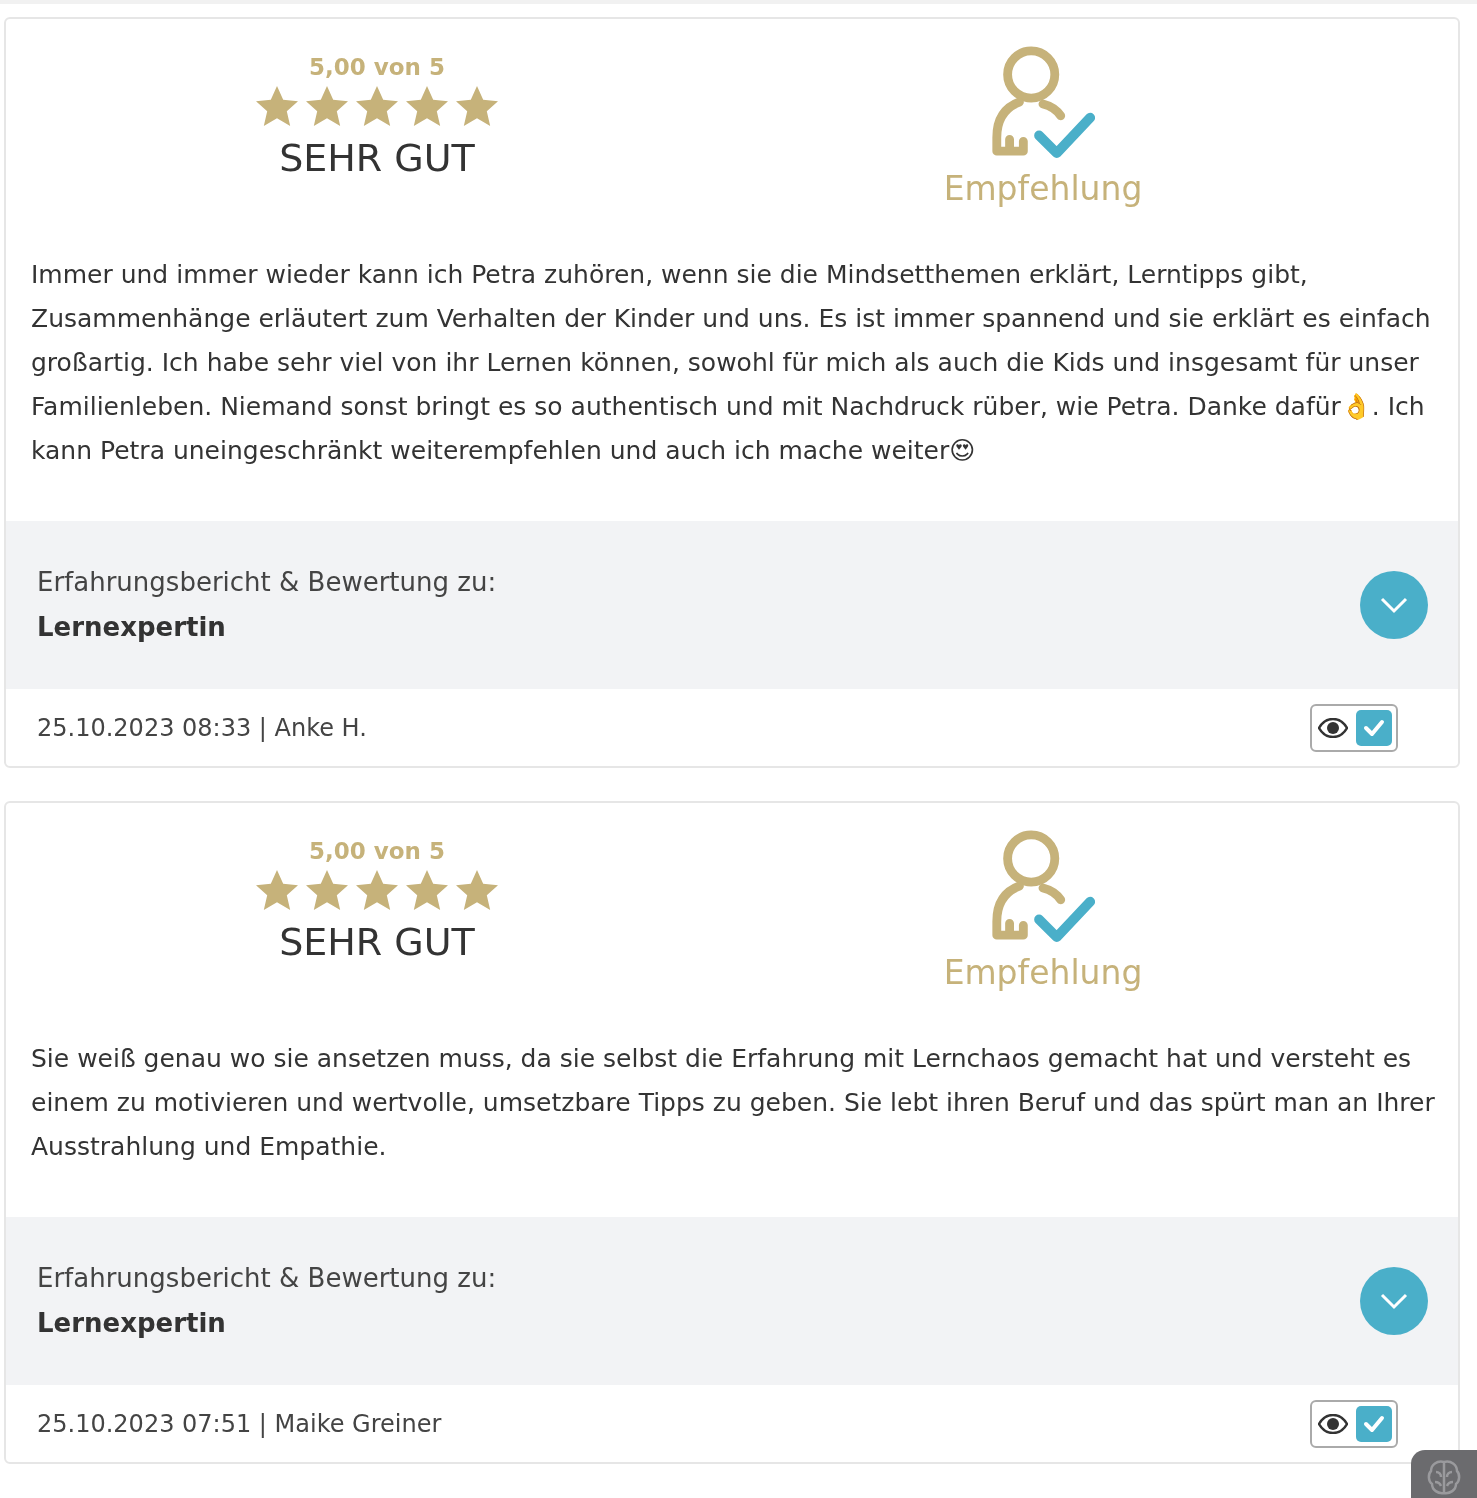 The width and height of the screenshot is (1477, 1498). I want to click on review-meta: 25.10.2023 08:33 | Anke H., so click(202, 727).